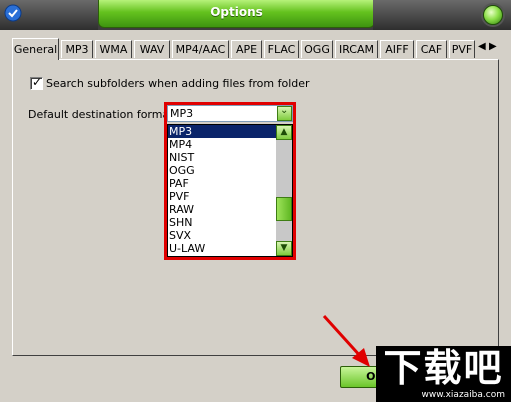  Describe the element at coordinates (284, 209) in the screenshot. I see `scroll-thumb` at that location.